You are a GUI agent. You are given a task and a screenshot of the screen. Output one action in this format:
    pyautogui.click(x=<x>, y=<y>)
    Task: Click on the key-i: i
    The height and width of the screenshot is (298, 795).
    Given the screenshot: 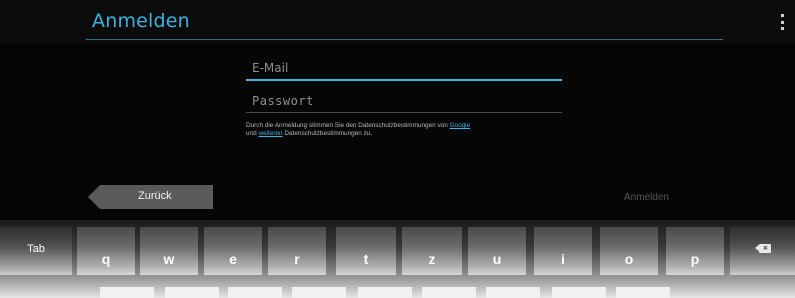 What is the action you would take?
    pyautogui.click(x=563, y=251)
    